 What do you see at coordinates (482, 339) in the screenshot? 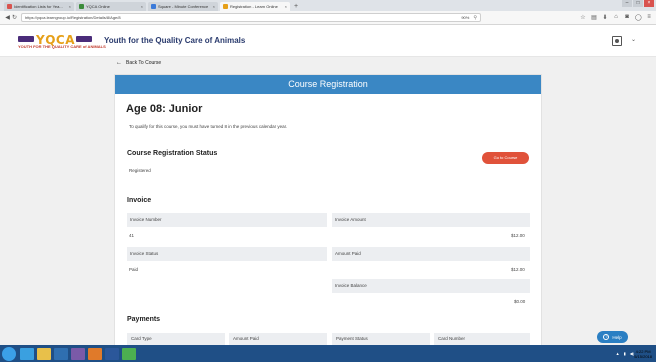
I see `payments-col-card-number: Card Number` at bounding box center [482, 339].